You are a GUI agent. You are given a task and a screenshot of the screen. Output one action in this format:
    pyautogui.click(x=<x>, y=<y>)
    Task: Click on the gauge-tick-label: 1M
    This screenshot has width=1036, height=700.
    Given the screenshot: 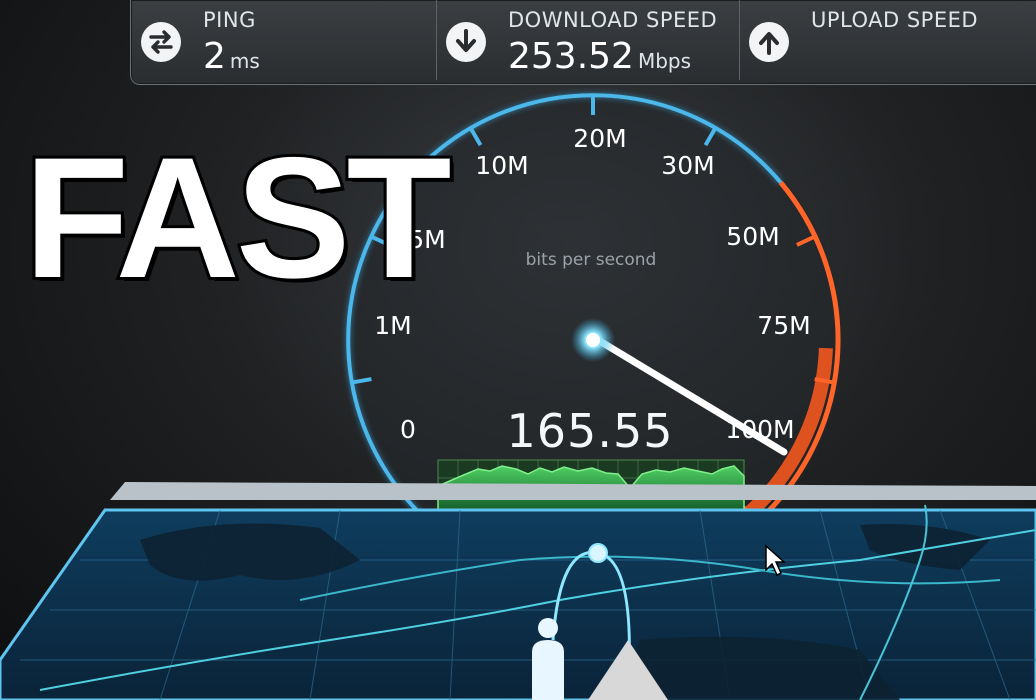 What is the action you would take?
    pyautogui.click(x=392, y=325)
    